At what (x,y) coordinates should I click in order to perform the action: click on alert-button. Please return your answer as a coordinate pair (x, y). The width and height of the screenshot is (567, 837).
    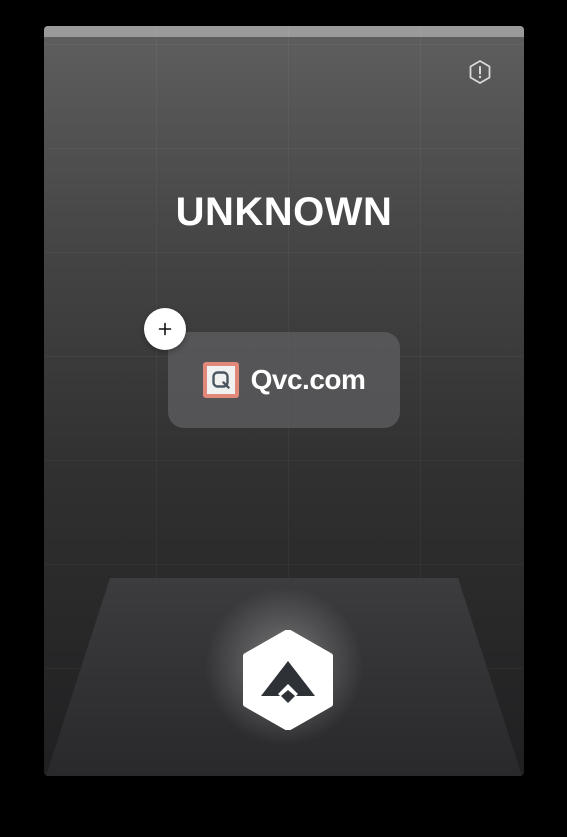
    Looking at the image, I should click on (480, 72).